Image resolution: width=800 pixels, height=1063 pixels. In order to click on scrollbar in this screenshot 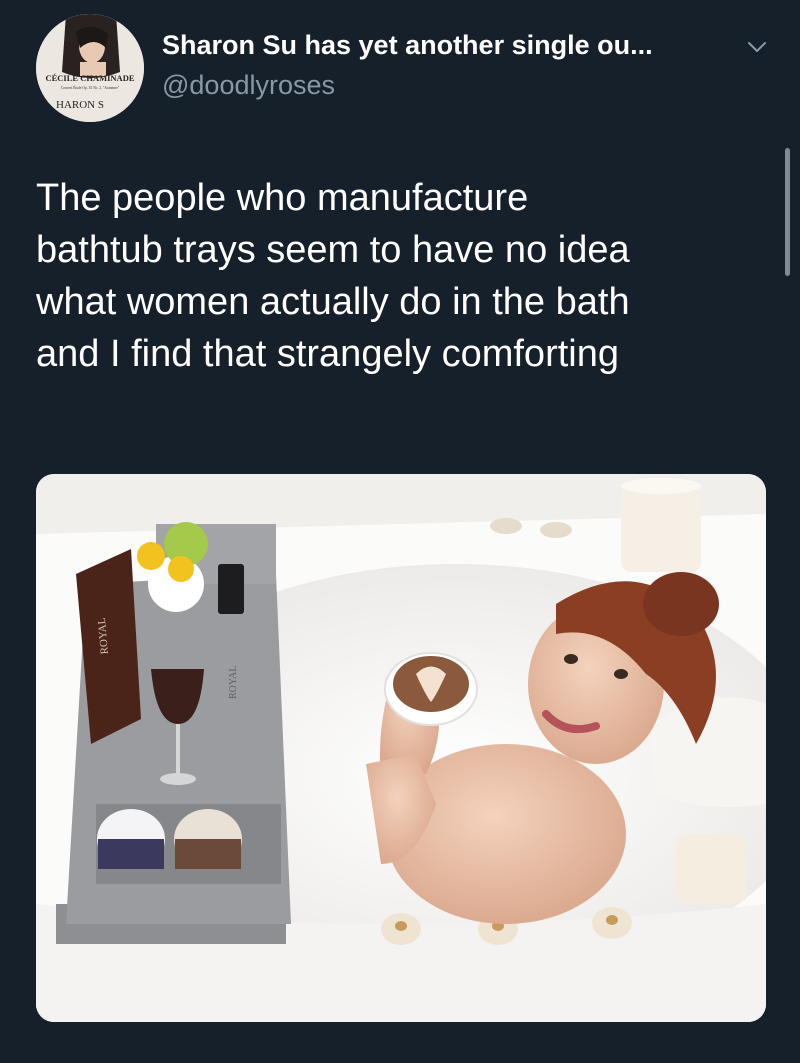, I will do `click(787, 212)`.